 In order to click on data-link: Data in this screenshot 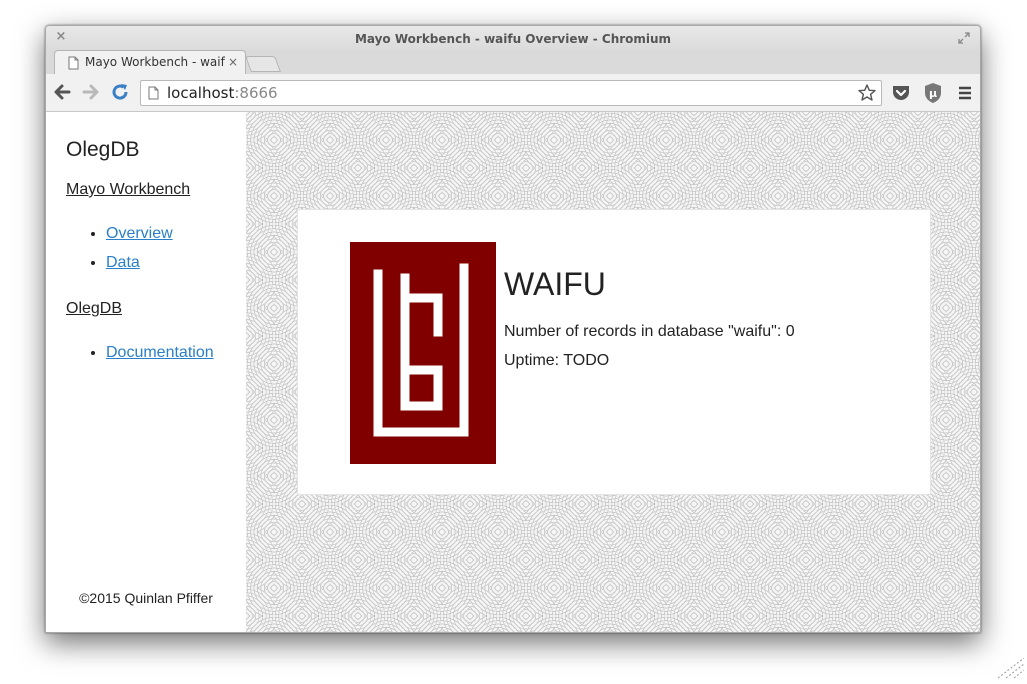, I will do `click(123, 262)`.